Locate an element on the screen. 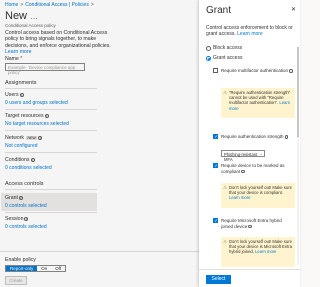 The width and height of the screenshot is (320, 287). mfa-label-text: Require multifactor authentication is located at coordinates (255, 70).